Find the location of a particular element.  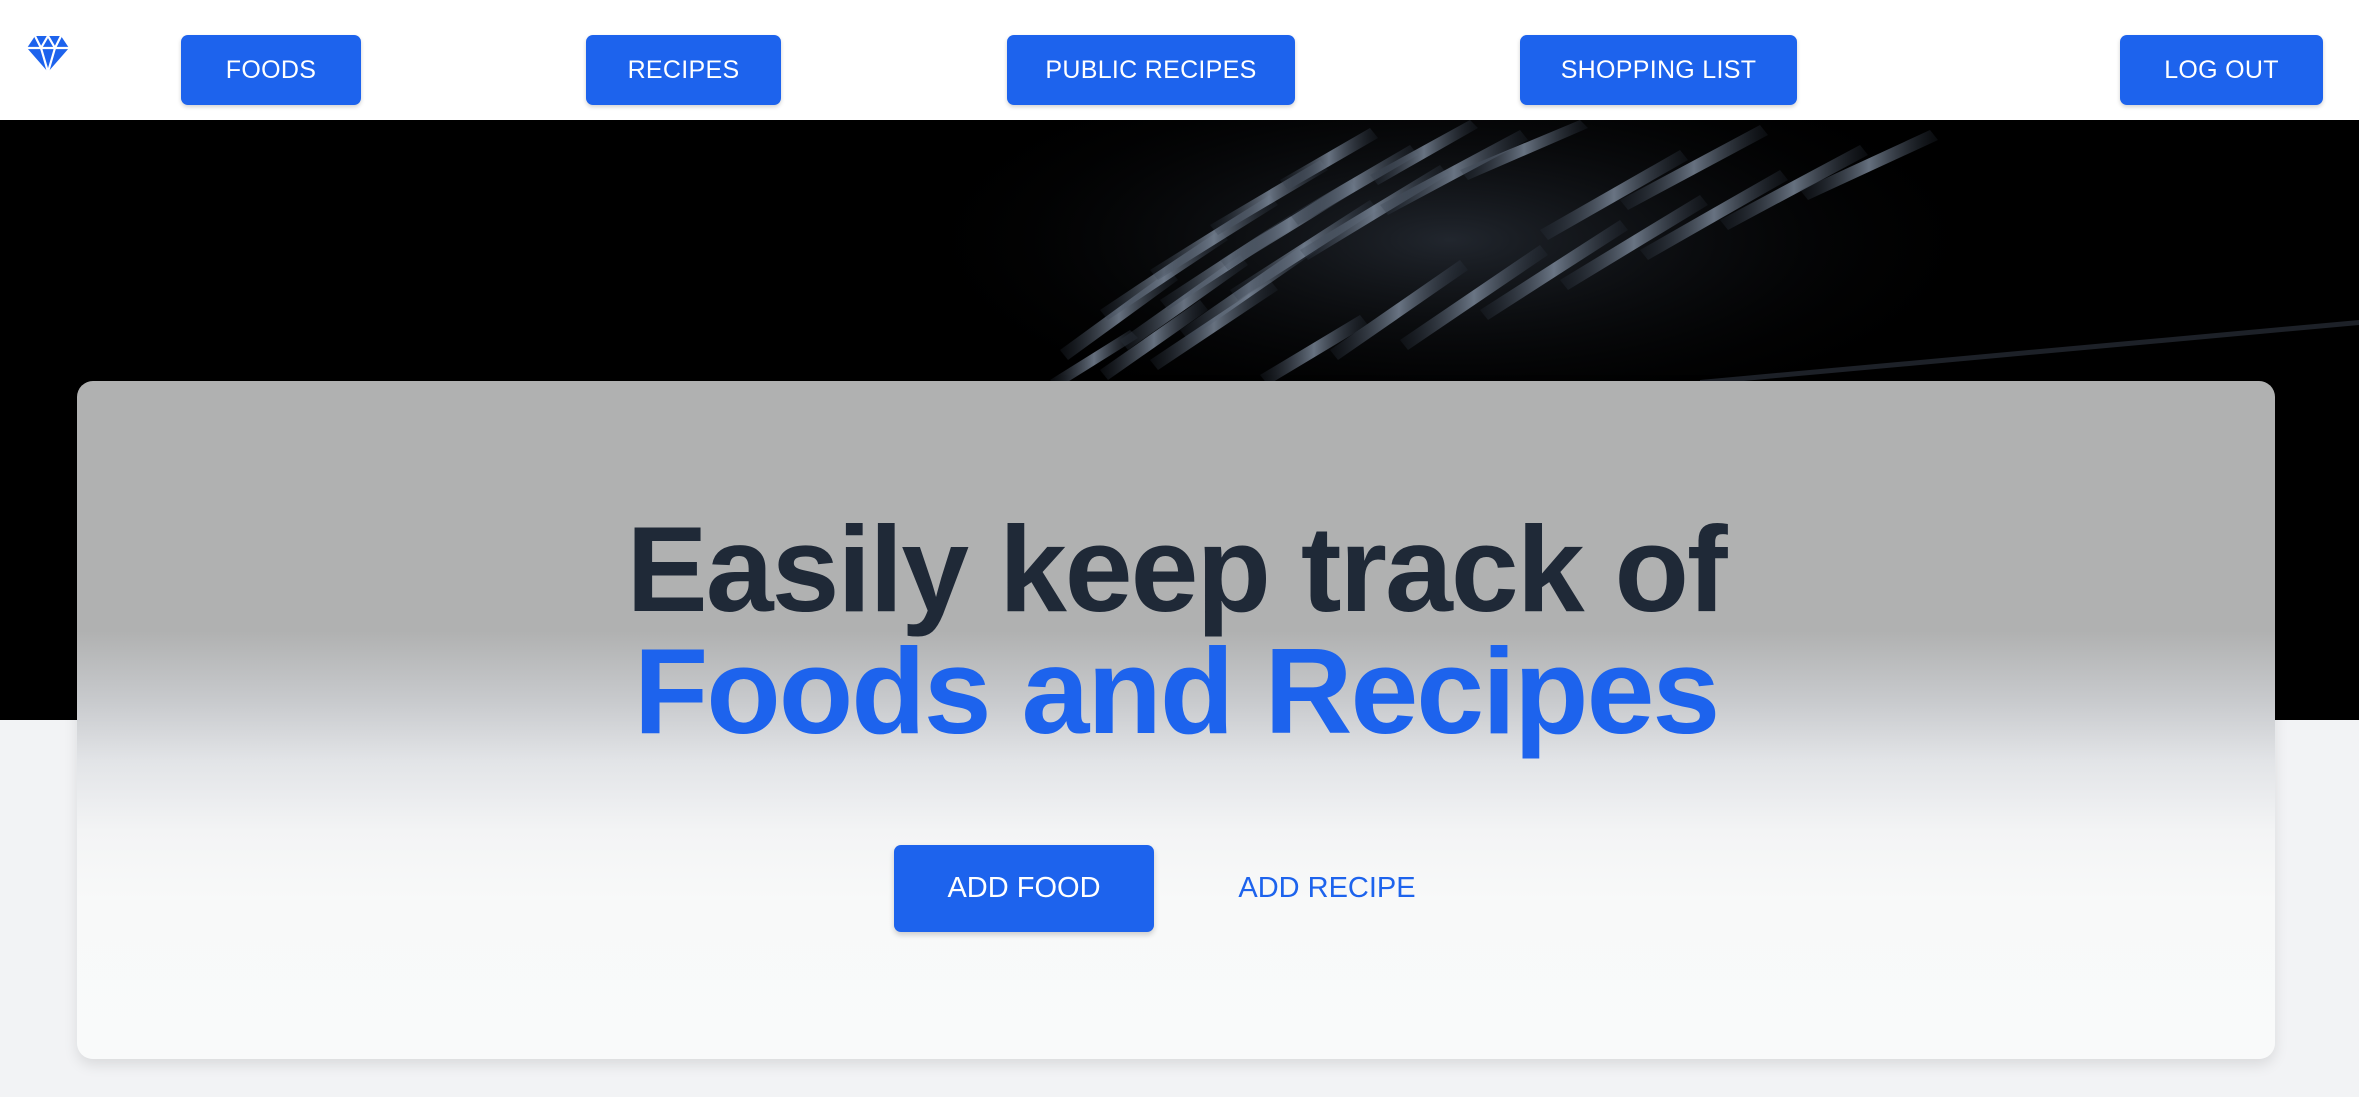

add-recipe-link: ADD RECIPE is located at coordinates (1327, 888).